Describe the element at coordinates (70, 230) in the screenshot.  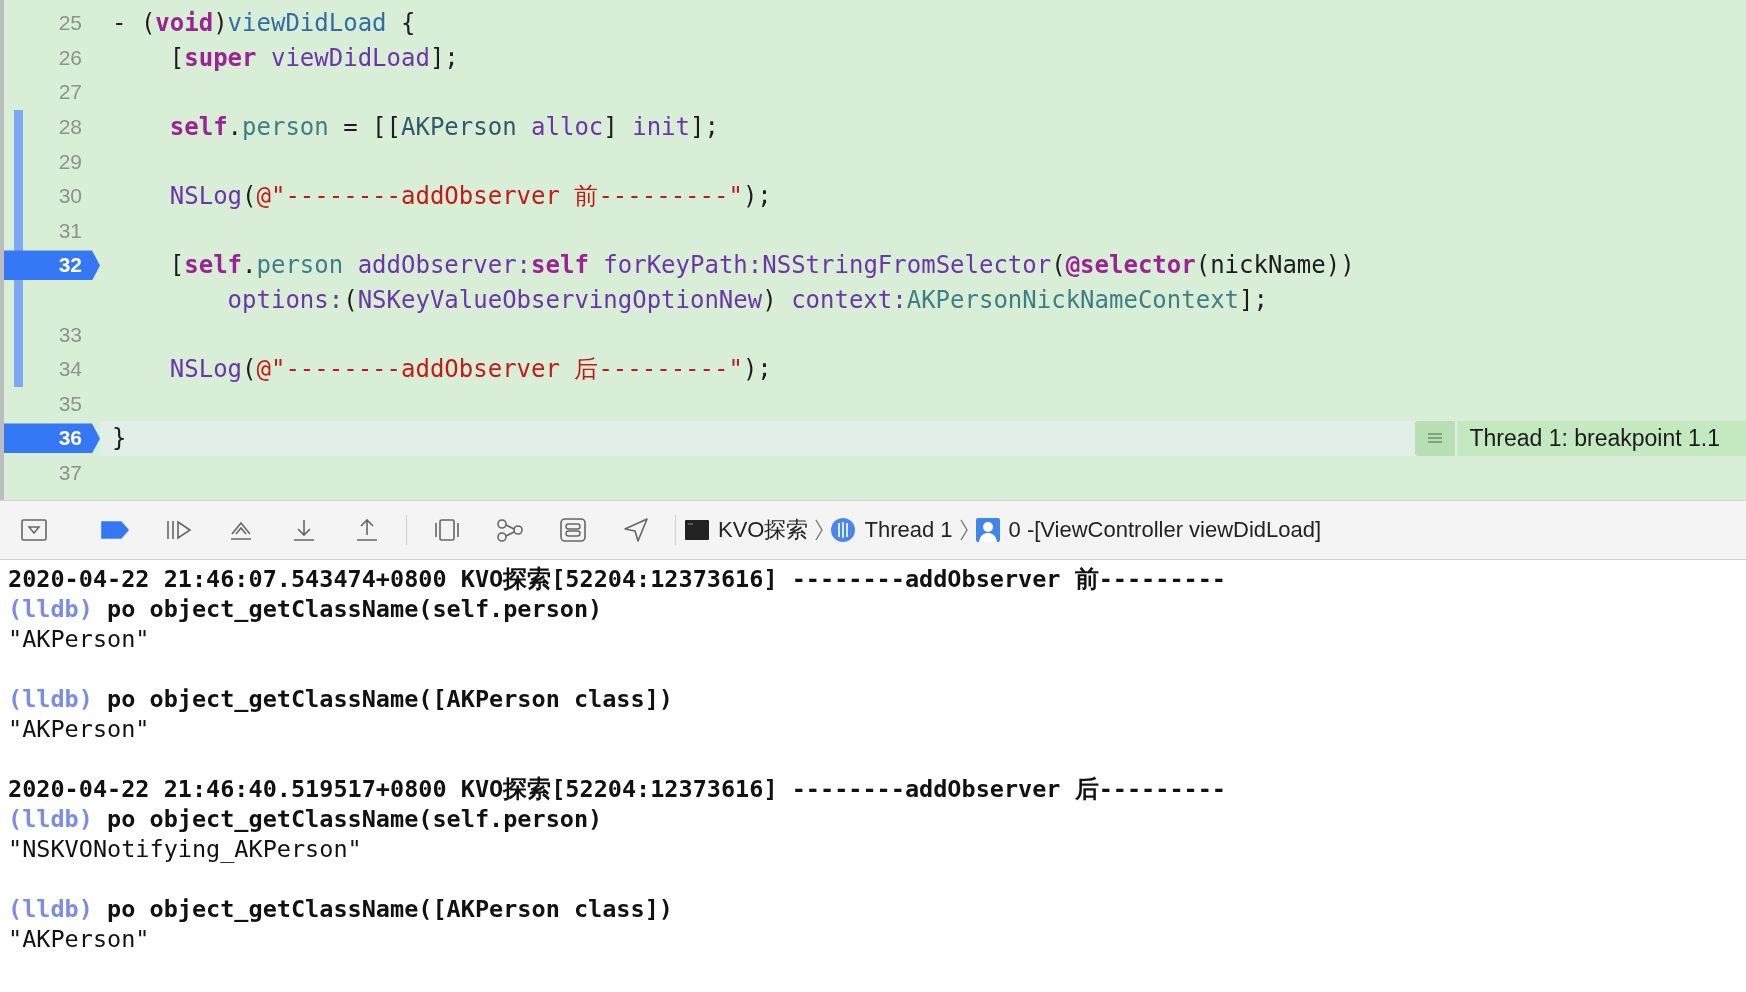
I see `line-number: 31` at that location.